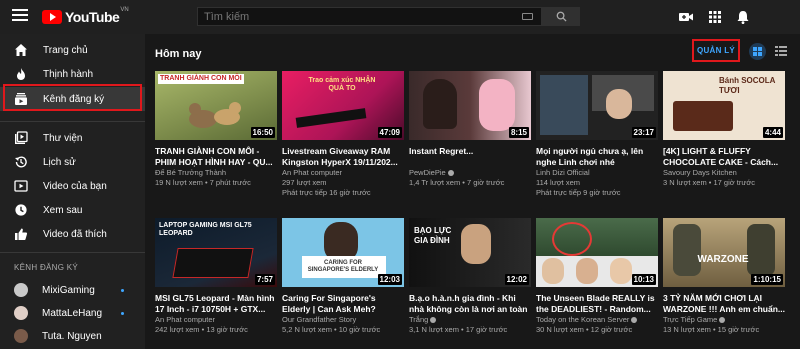 Image resolution: width=800 pixels, height=349 pixels. I want to click on video-stats: 3,1 N lượt xem • 17 giờ trước, so click(458, 329).